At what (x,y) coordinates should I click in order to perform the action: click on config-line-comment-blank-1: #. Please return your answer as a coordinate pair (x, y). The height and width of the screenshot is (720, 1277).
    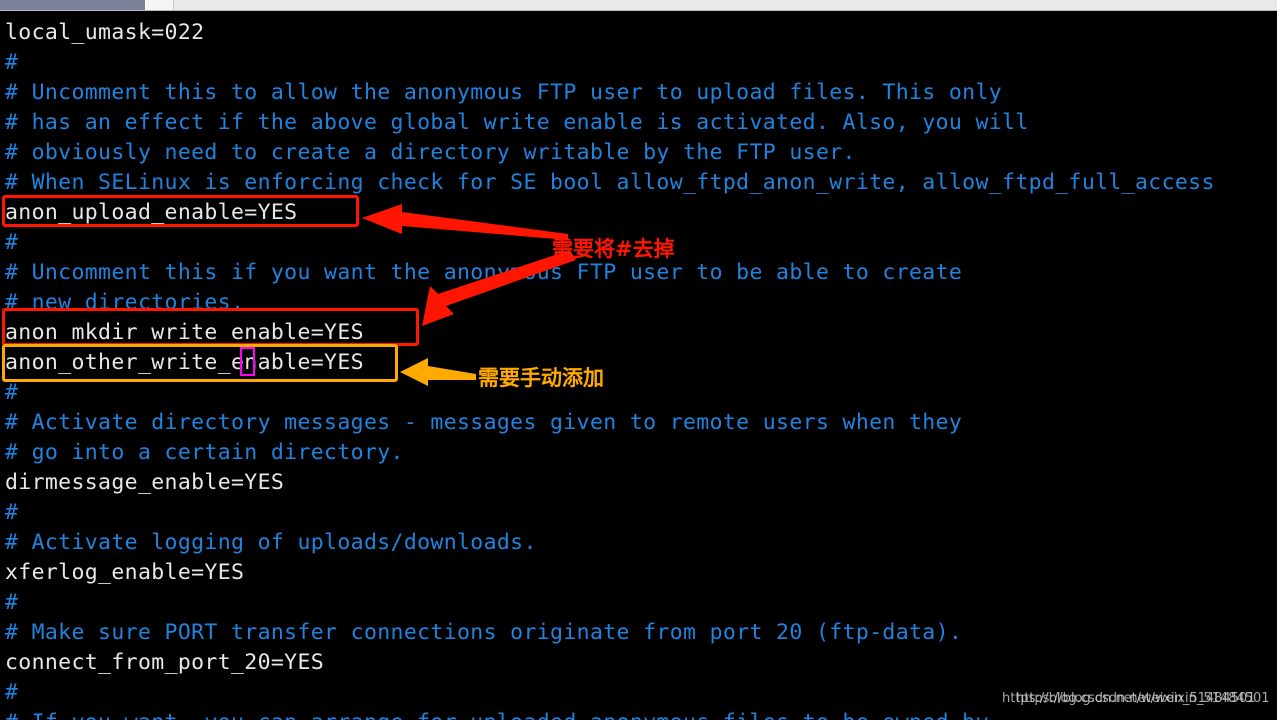
    Looking at the image, I should click on (12, 62).